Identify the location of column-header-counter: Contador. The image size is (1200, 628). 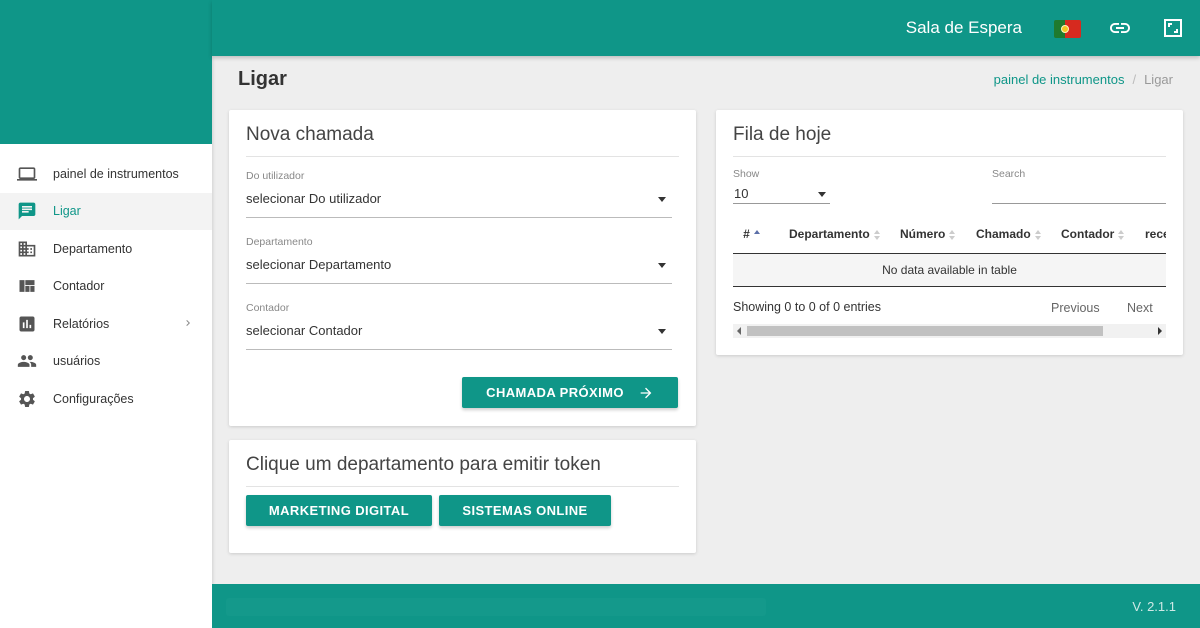
(1089, 235).